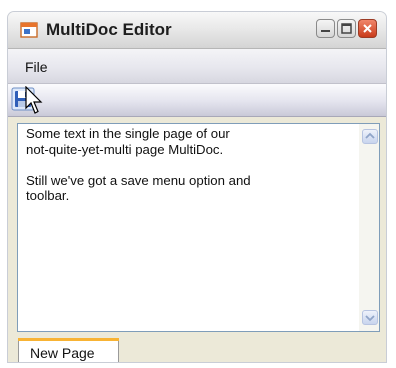 Image resolution: width=396 pixels, height=368 pixels. I want to click on chevron-down-icon, so click(370, 318).